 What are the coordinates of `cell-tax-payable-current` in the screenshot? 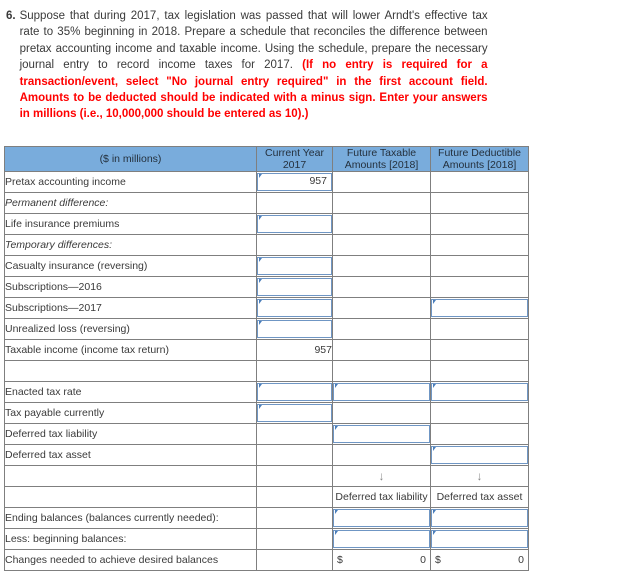 It's located at (294, 413).